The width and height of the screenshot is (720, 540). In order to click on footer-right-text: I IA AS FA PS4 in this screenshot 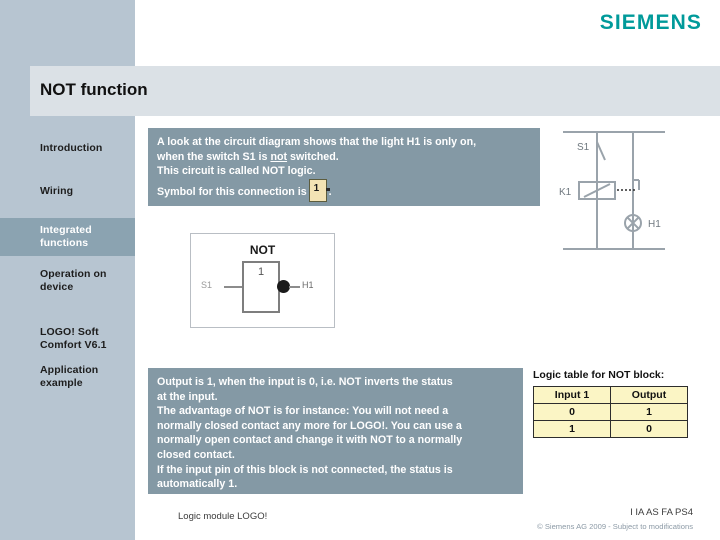, I will do `click(661, 512)`.